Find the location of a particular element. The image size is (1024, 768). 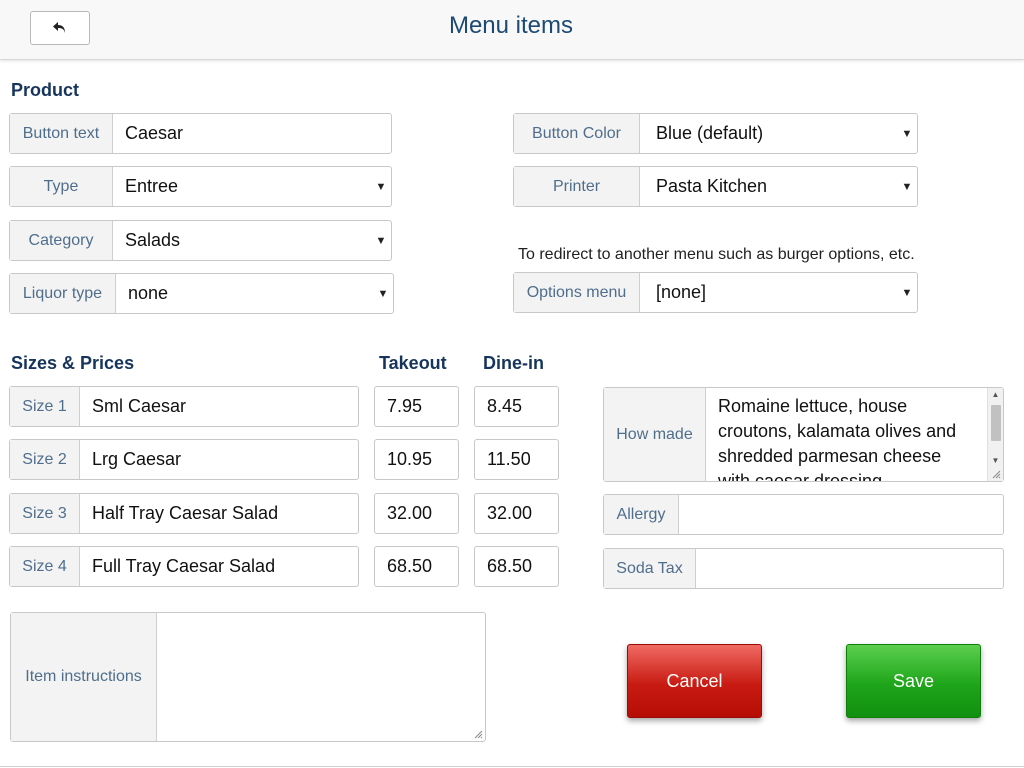

size-2-takeout-price: 10.95 is located at coordinates (416, 459).